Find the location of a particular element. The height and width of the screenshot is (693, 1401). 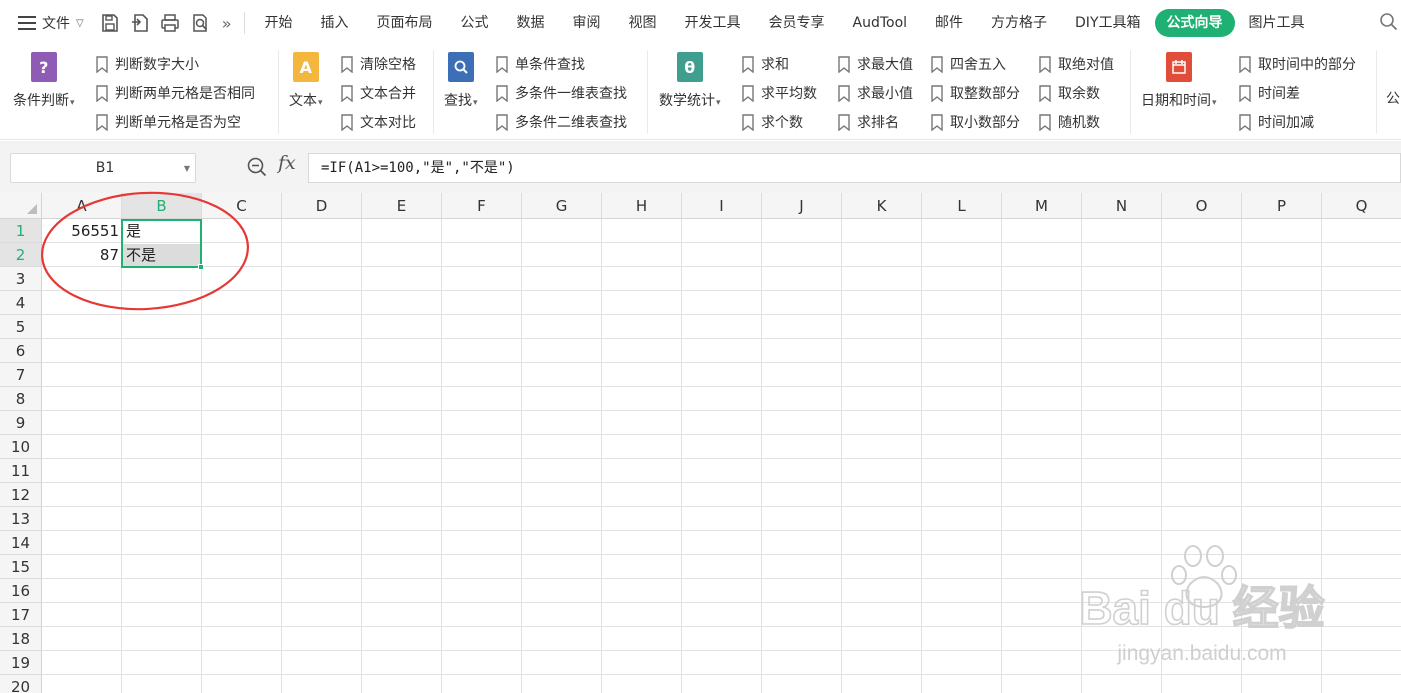

group-separator is located at coordinates (1376, 92).